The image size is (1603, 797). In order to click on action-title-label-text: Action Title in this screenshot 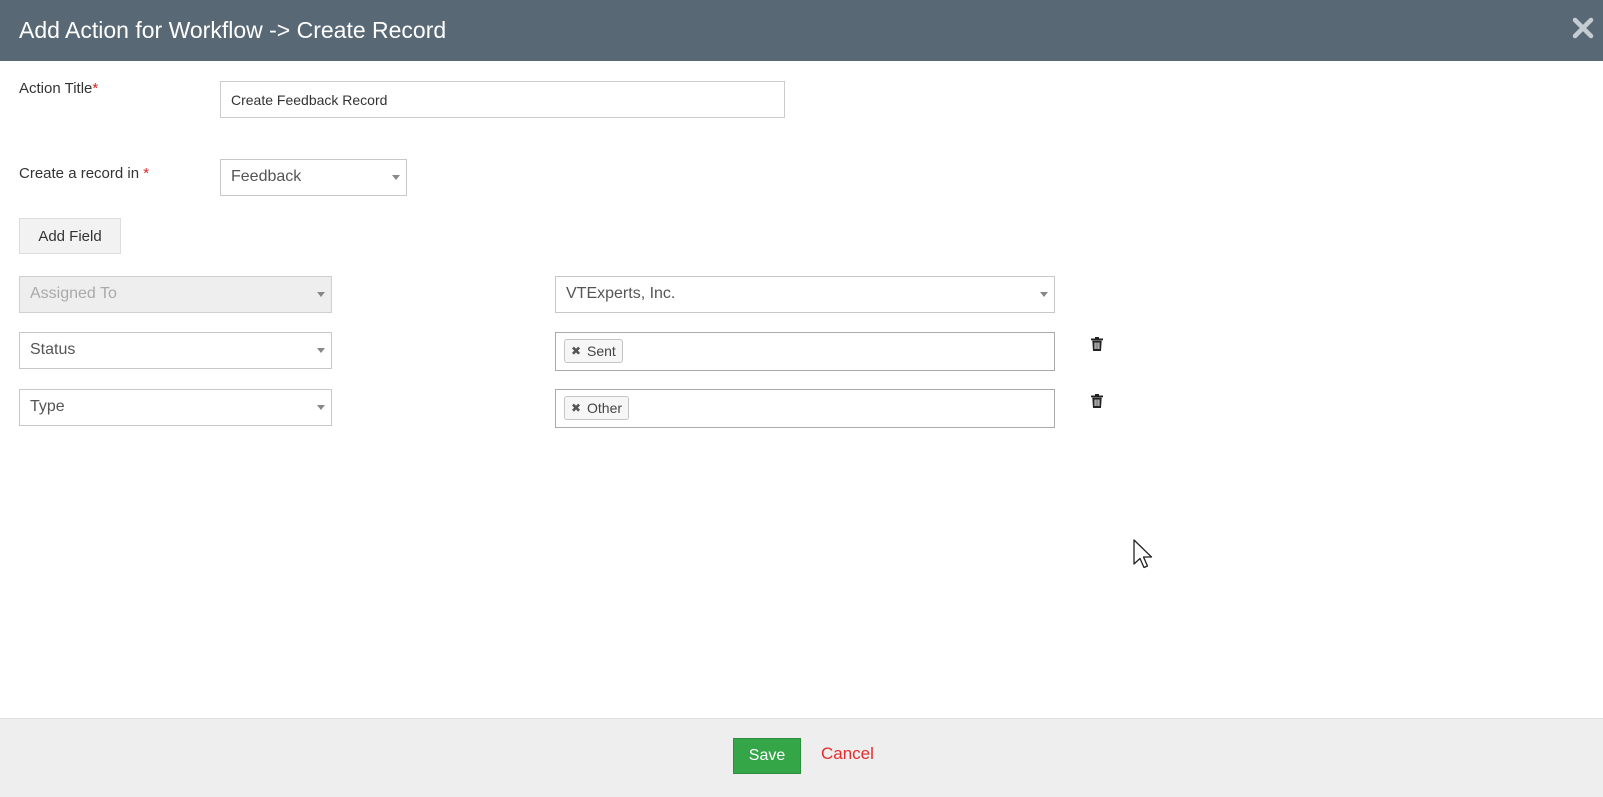, I will do `click(56, 88)`.